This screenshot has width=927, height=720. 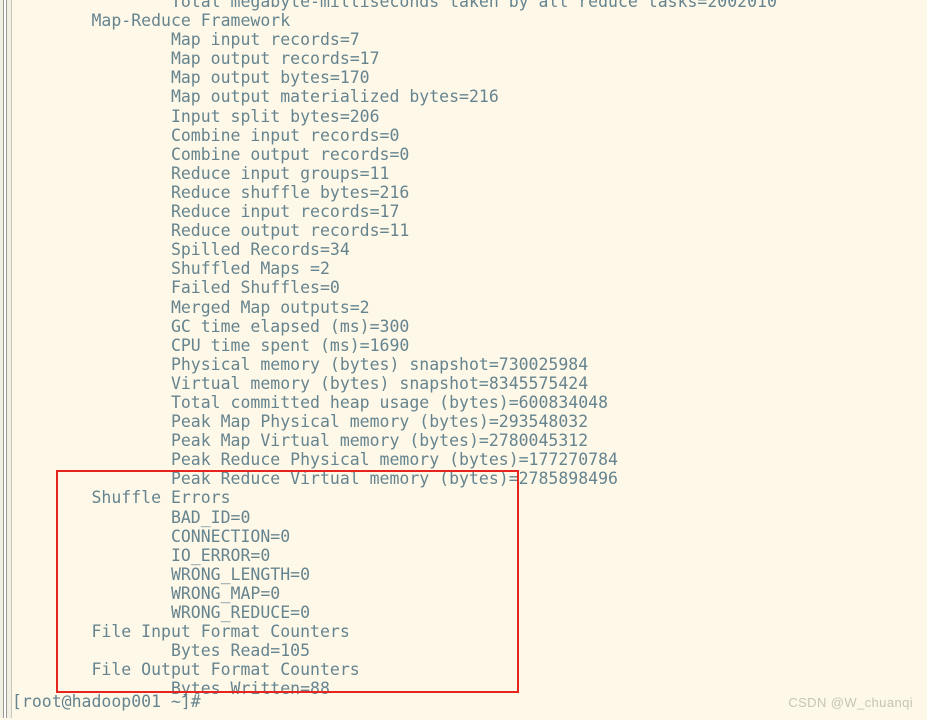 I want to click on console-line: Reduce output records=11, so click(x=211, y=231).